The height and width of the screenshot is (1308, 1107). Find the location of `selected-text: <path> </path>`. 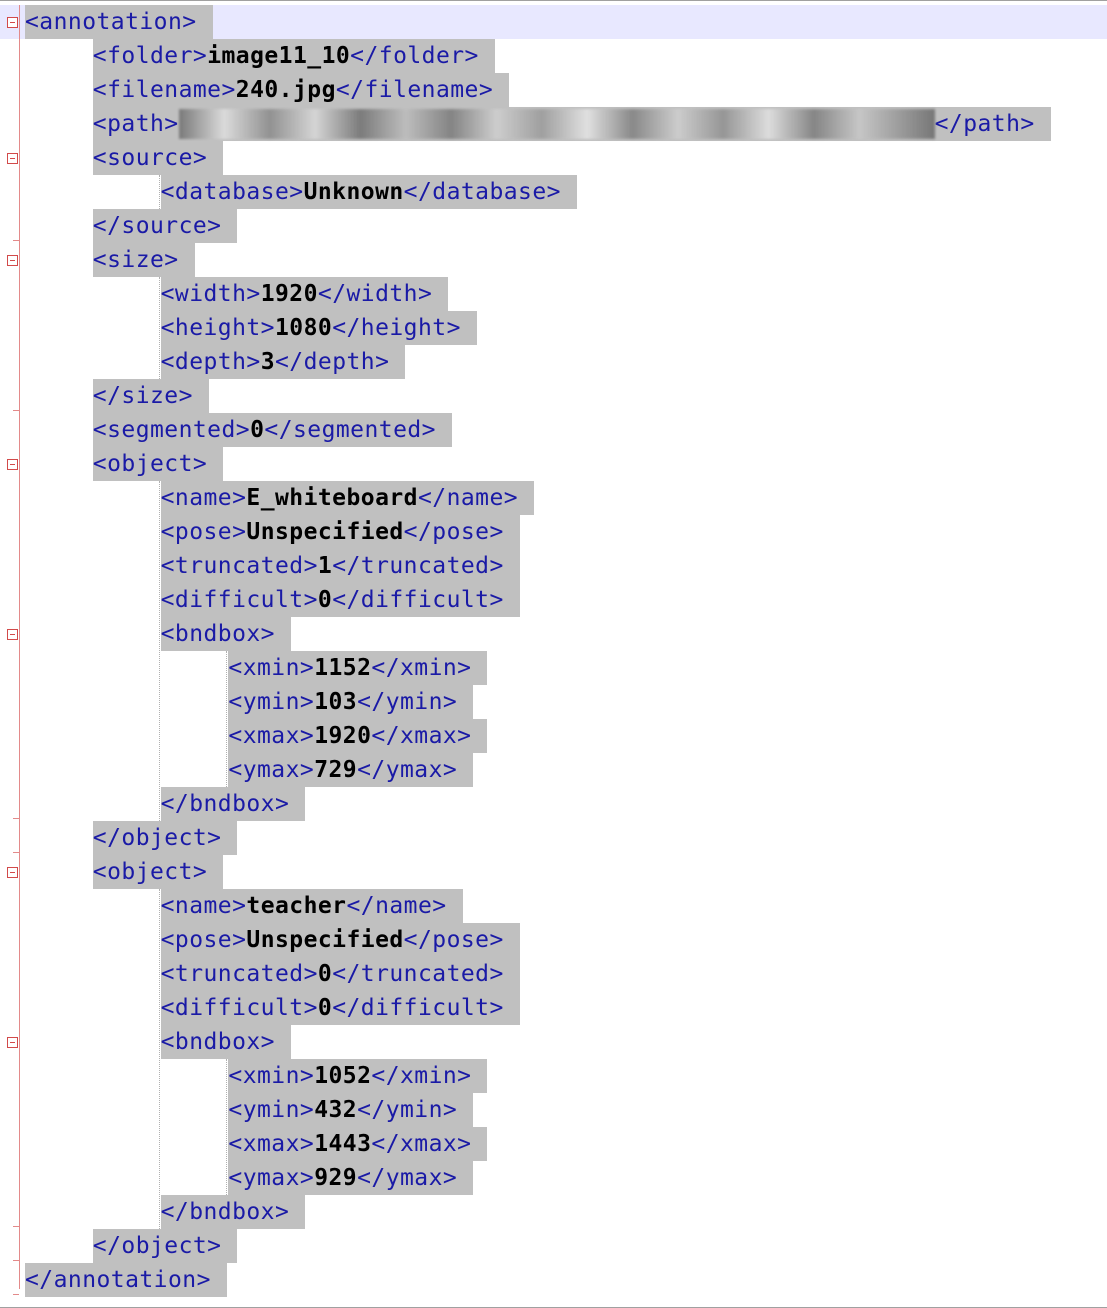

selected-text: <path> </path> is located at coordinates (571, 124).